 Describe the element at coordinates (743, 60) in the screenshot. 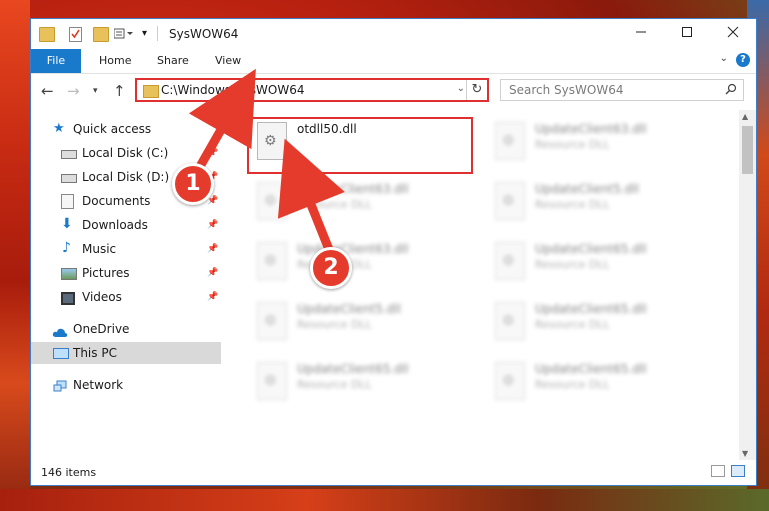

I see `help-button: ?` at that location.